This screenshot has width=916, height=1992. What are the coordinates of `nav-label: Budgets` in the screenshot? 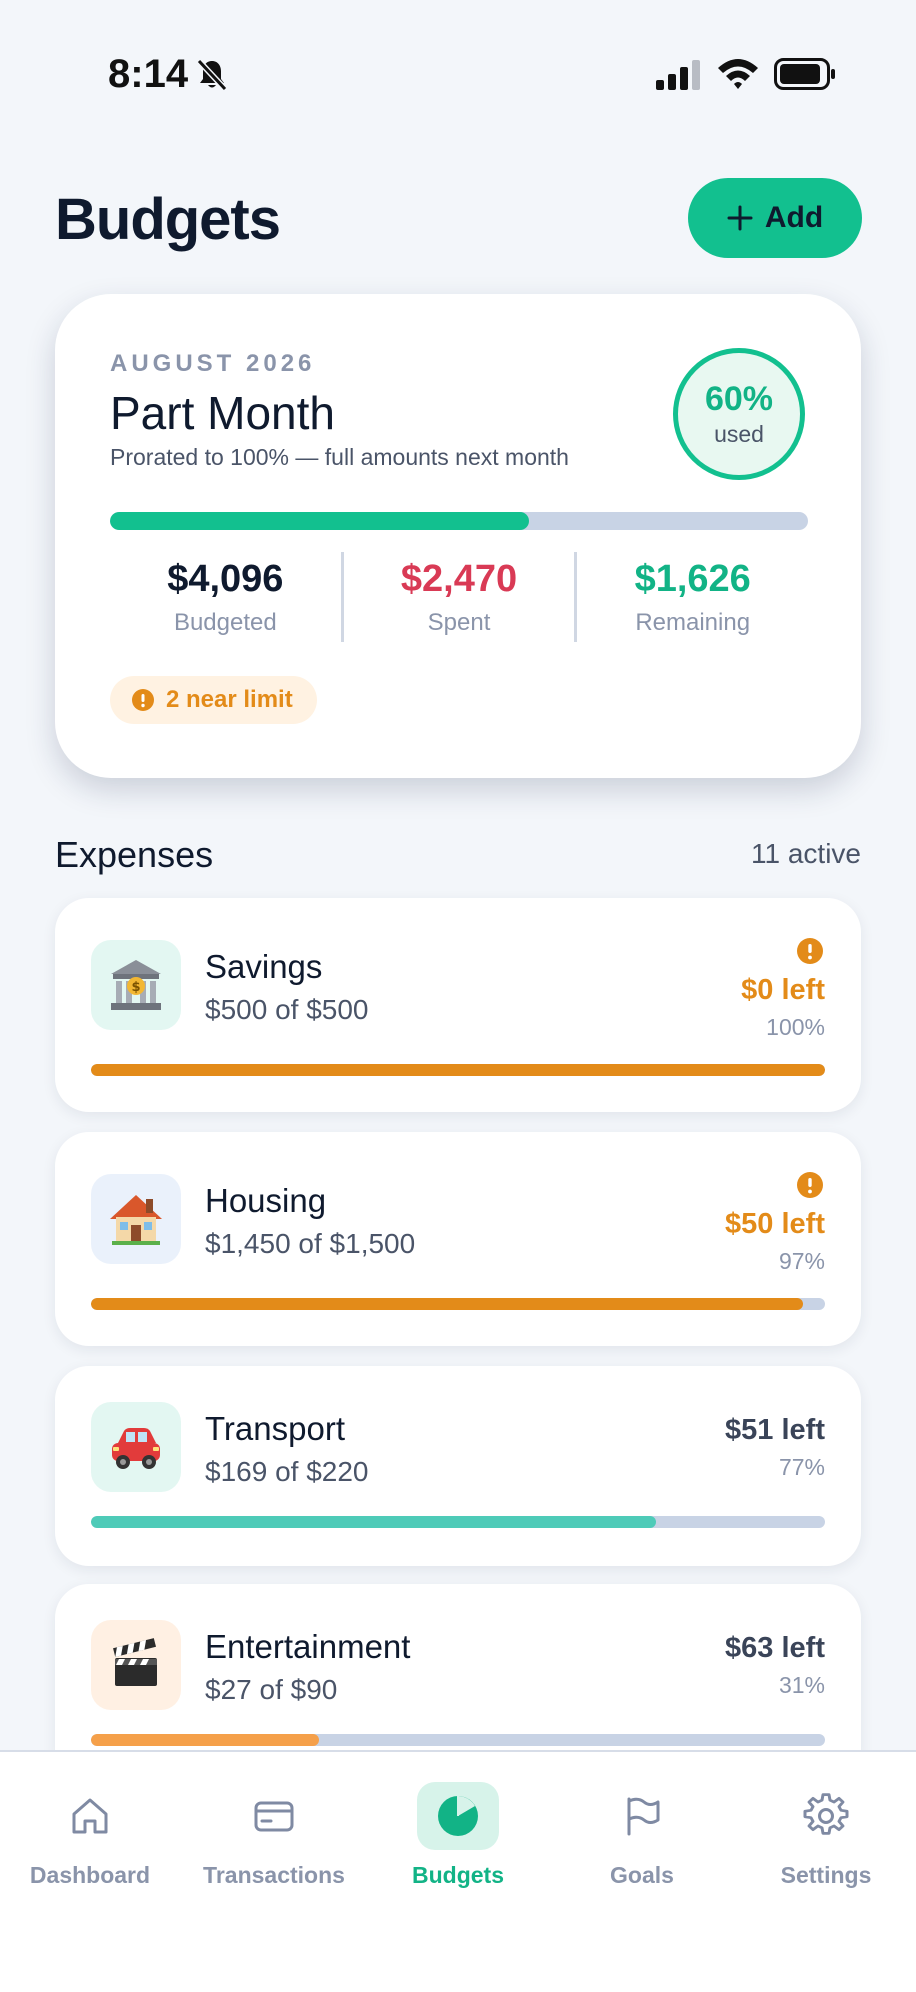 It's located at (458, 1875).